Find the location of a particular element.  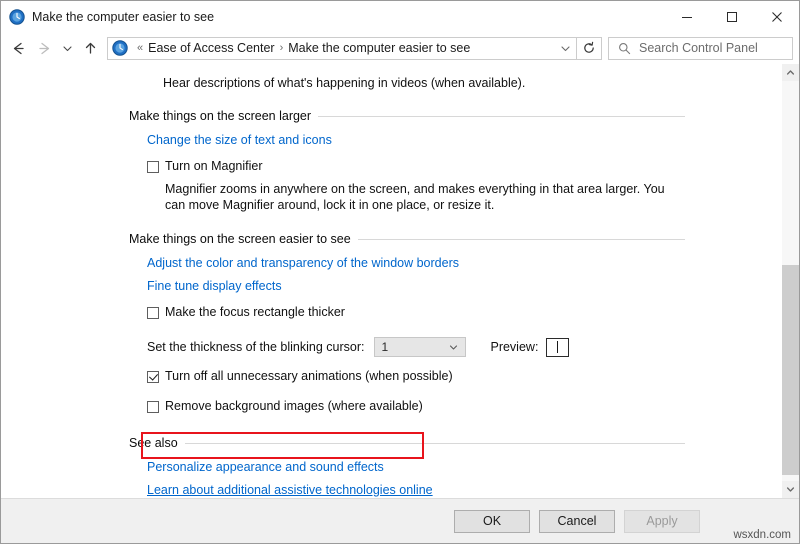

apply-button: Apply is located at coordinates (662, 521).